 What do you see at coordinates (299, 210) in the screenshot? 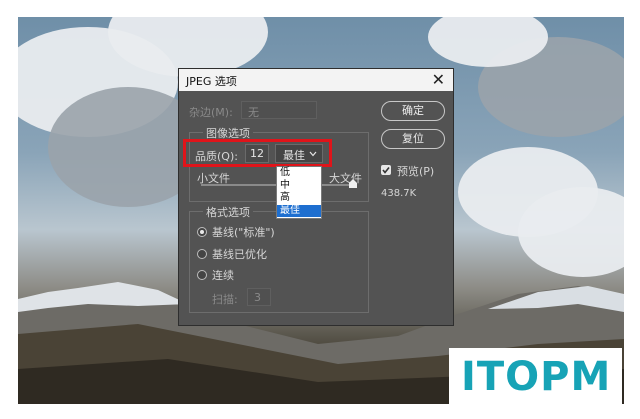
I see `quality-option: 最佳` at bounding box center [299, 210].